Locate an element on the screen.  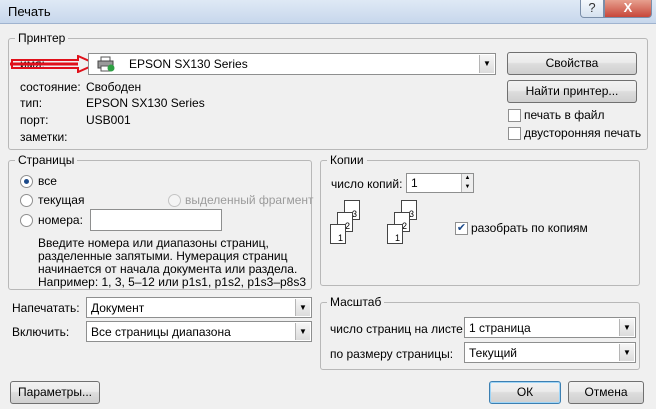
print-to-file-checkbox is located at coordinates (514, 115).